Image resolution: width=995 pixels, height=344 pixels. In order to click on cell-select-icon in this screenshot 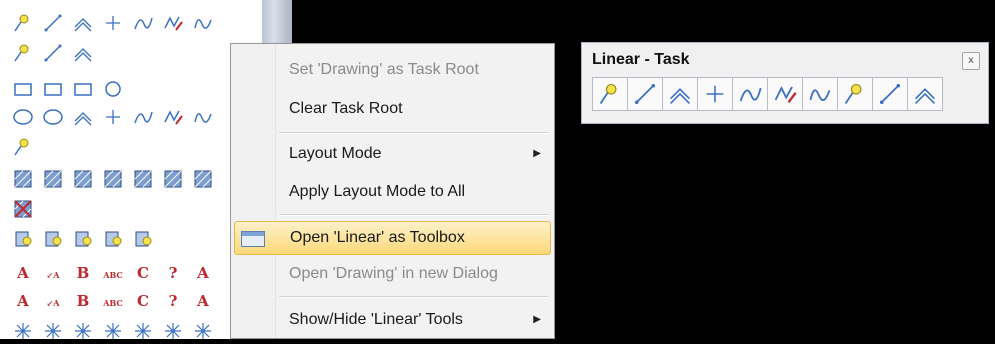, I will do `click(53, 239)`.